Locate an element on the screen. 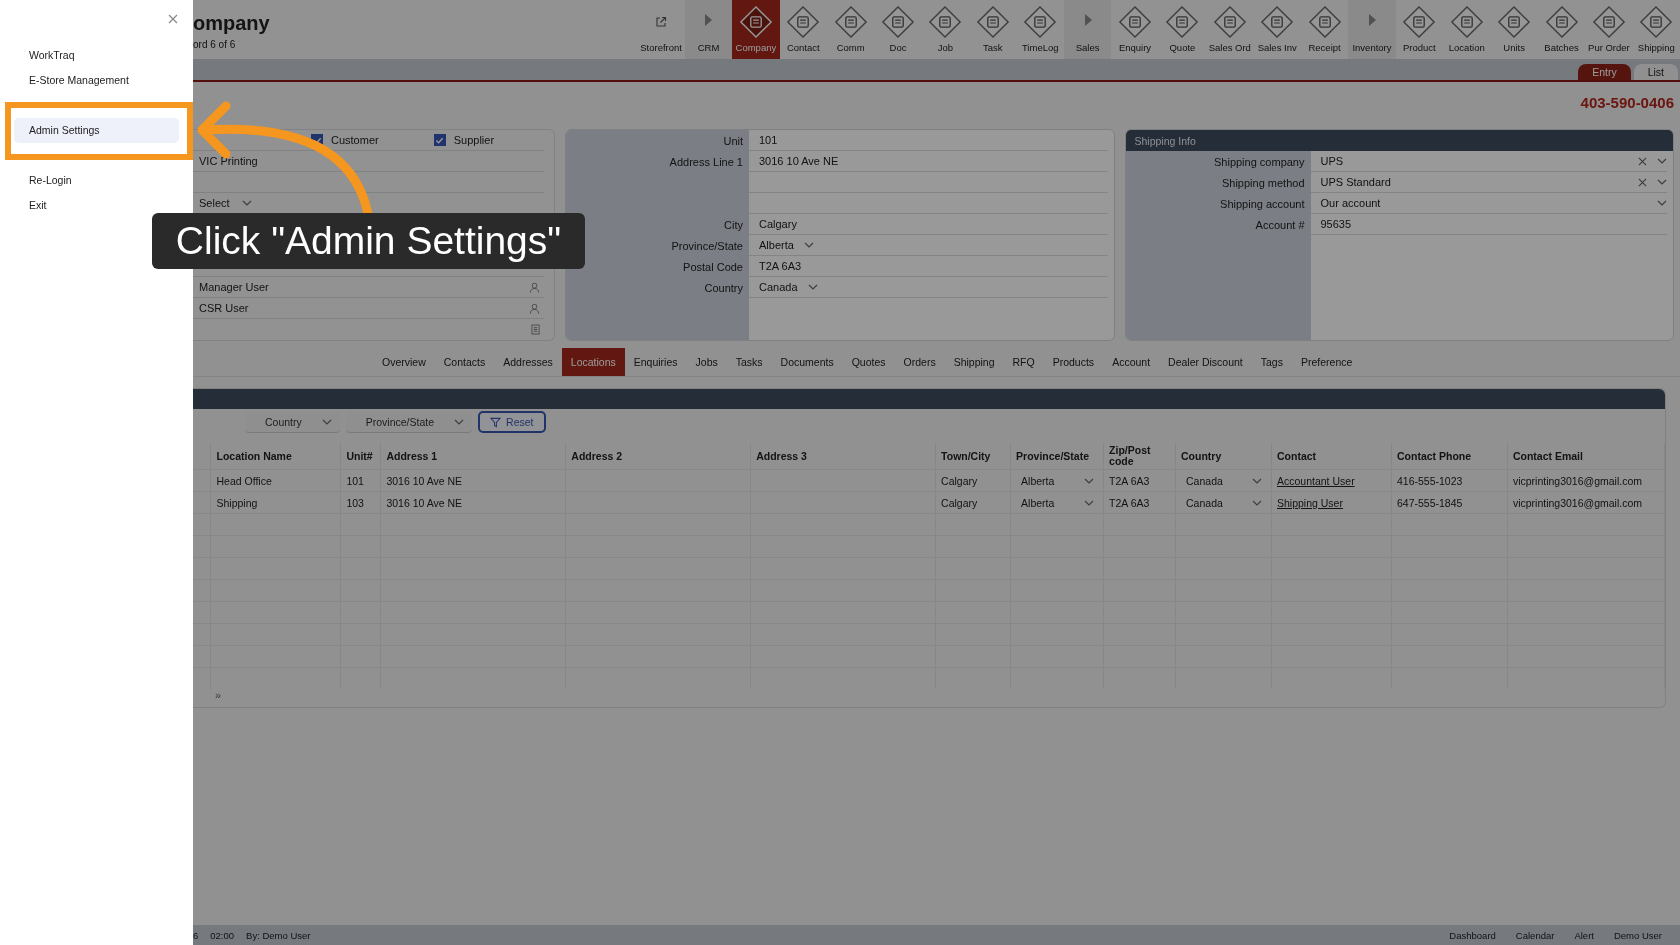 This screenshot has width=1680, height=945. toolbar-button: Inventory is located at coordinates (1372, 29).